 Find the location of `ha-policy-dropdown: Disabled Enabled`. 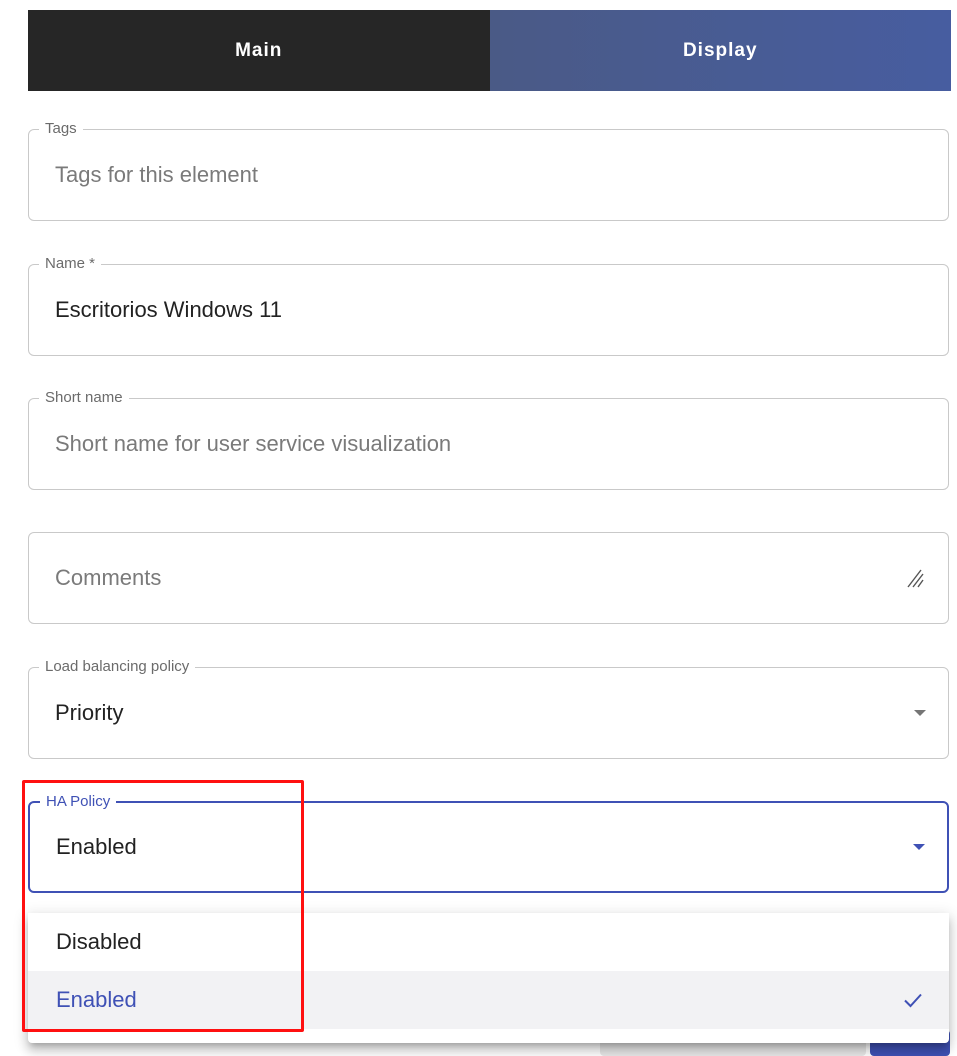

ha-policy-dropdown: Disabled Enabled is located at coordinates (488, 978).